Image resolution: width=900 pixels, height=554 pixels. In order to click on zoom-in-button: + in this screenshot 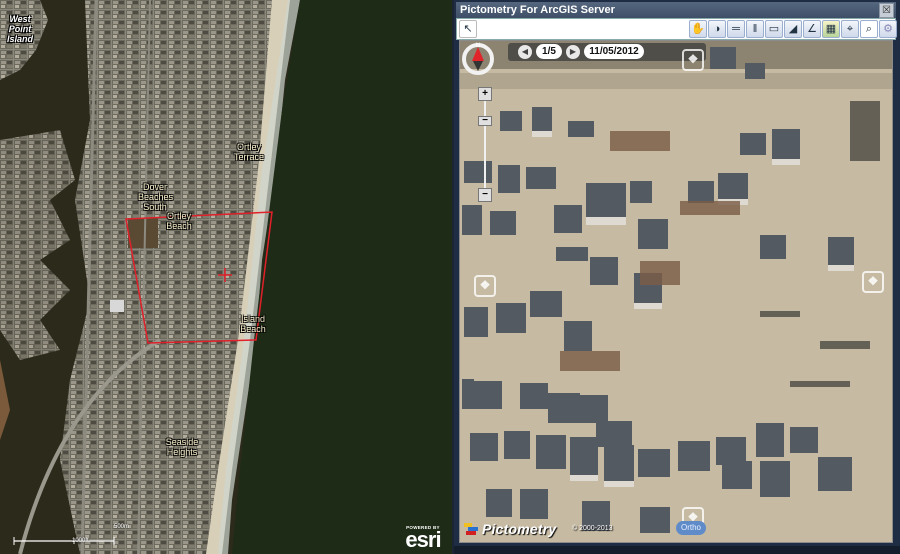, I will do `click(485, 94)`.